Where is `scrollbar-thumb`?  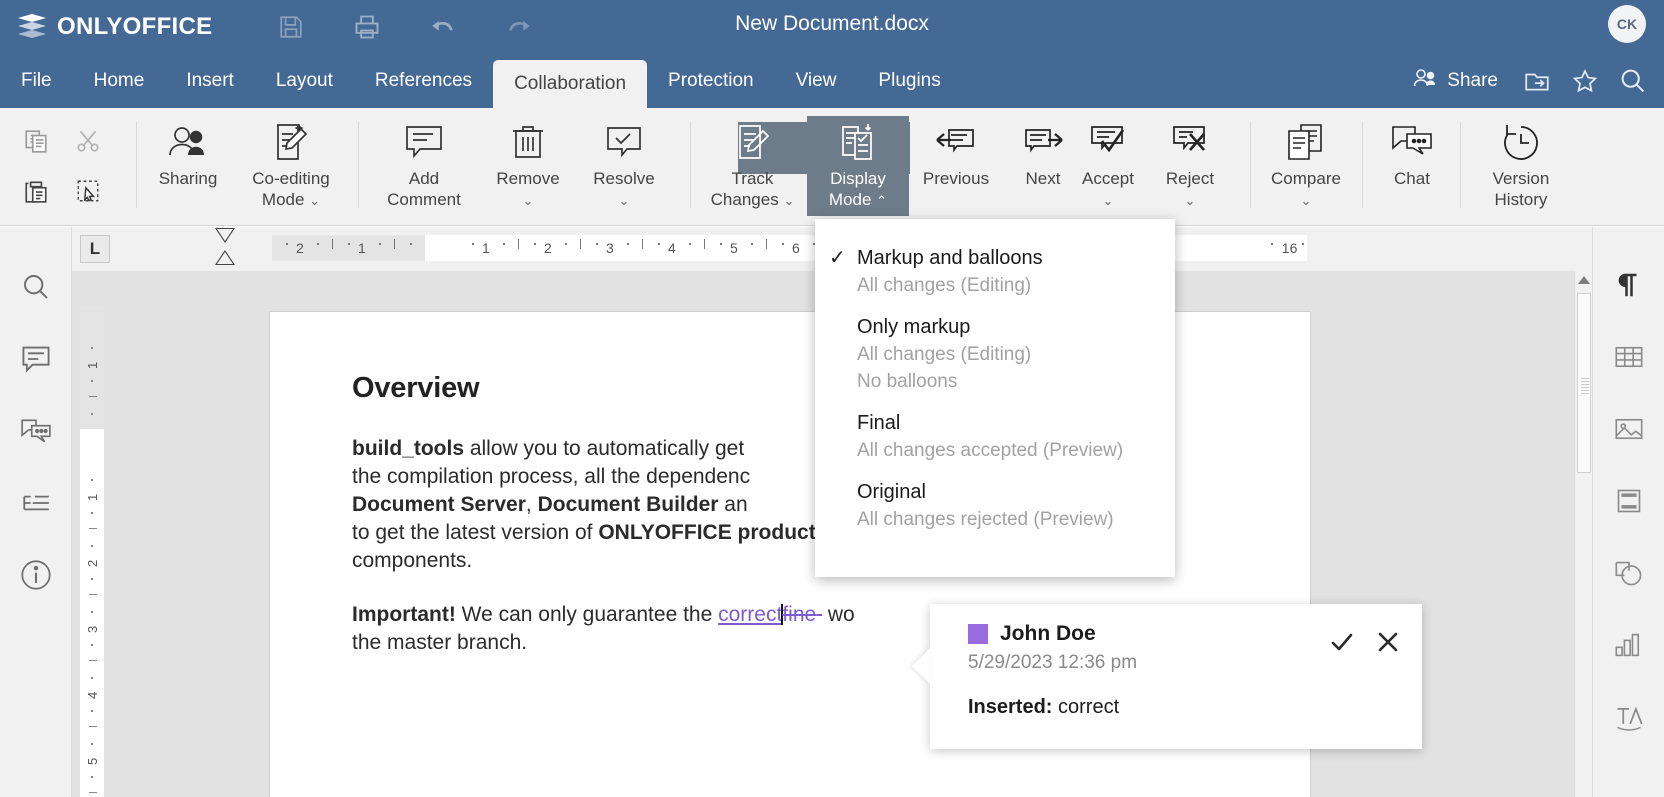
scrollbar-thumb is located at coordinates (1584, 383).